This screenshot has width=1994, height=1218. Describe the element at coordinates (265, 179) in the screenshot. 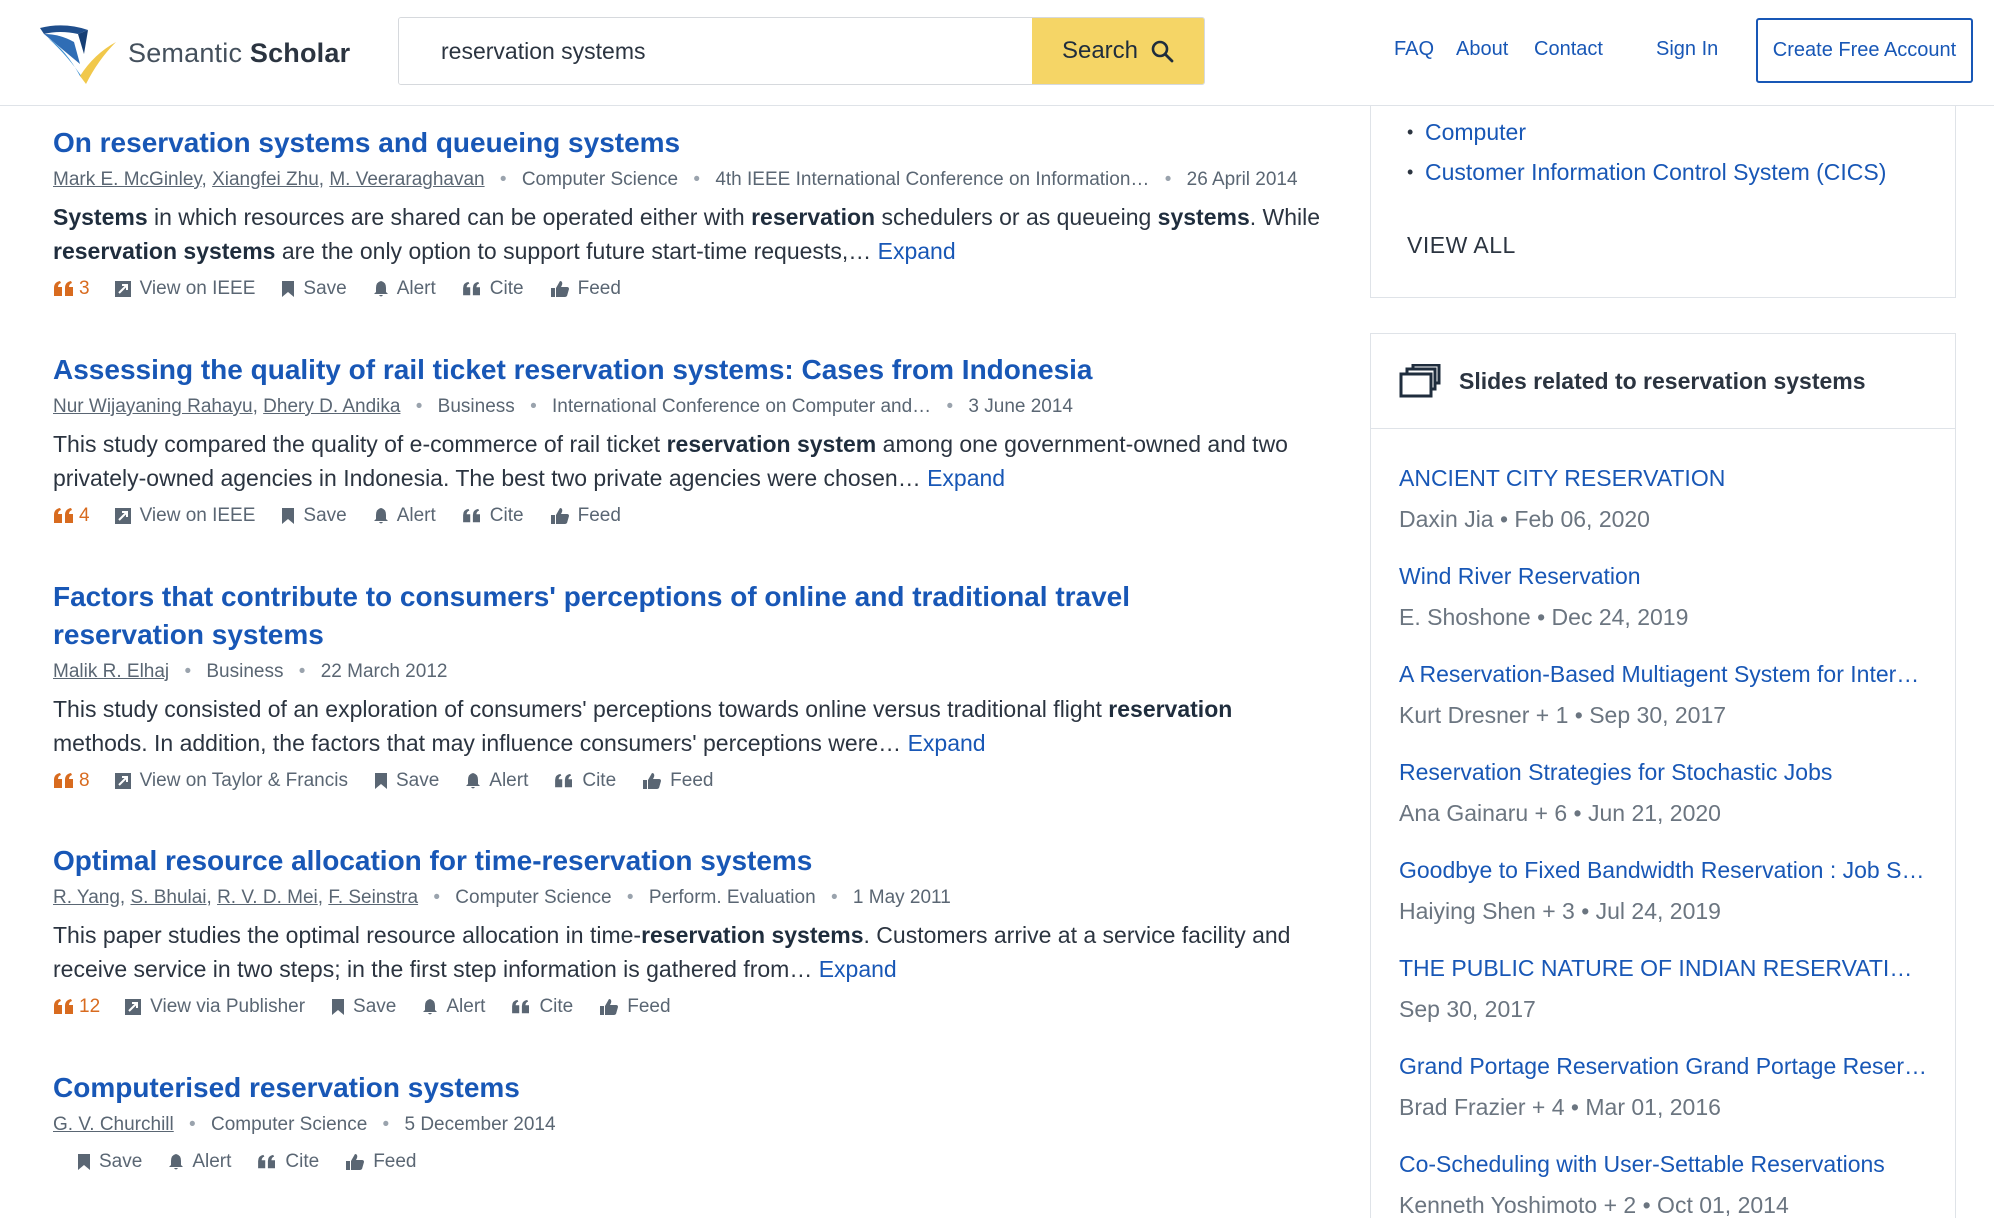

I see `author-link: Xiangfei Zhu` at that location.